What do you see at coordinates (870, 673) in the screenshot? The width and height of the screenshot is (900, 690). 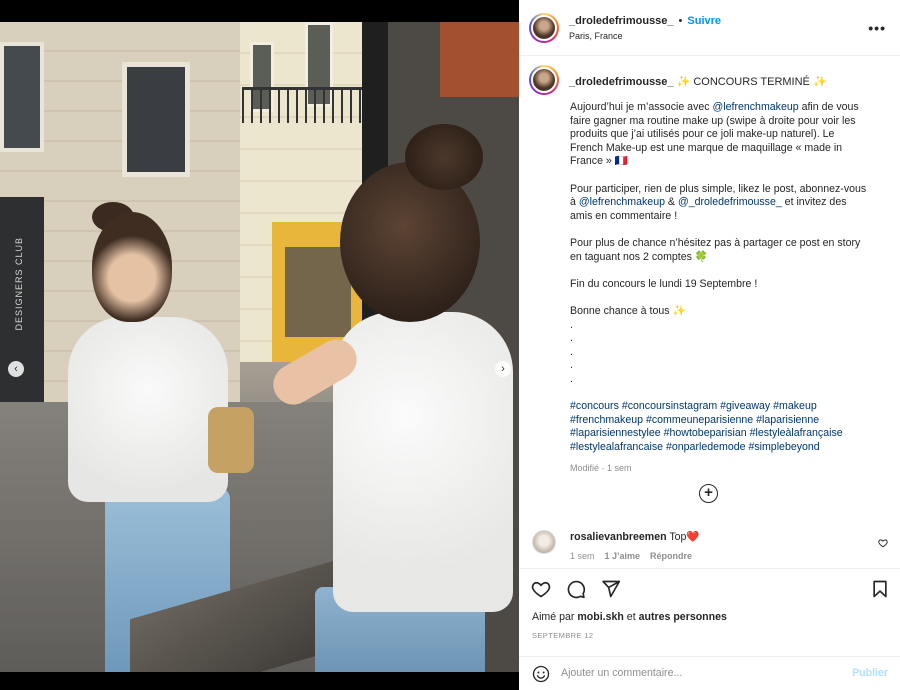 I see `publish-button: Publier` at bounding box center [870, 673].